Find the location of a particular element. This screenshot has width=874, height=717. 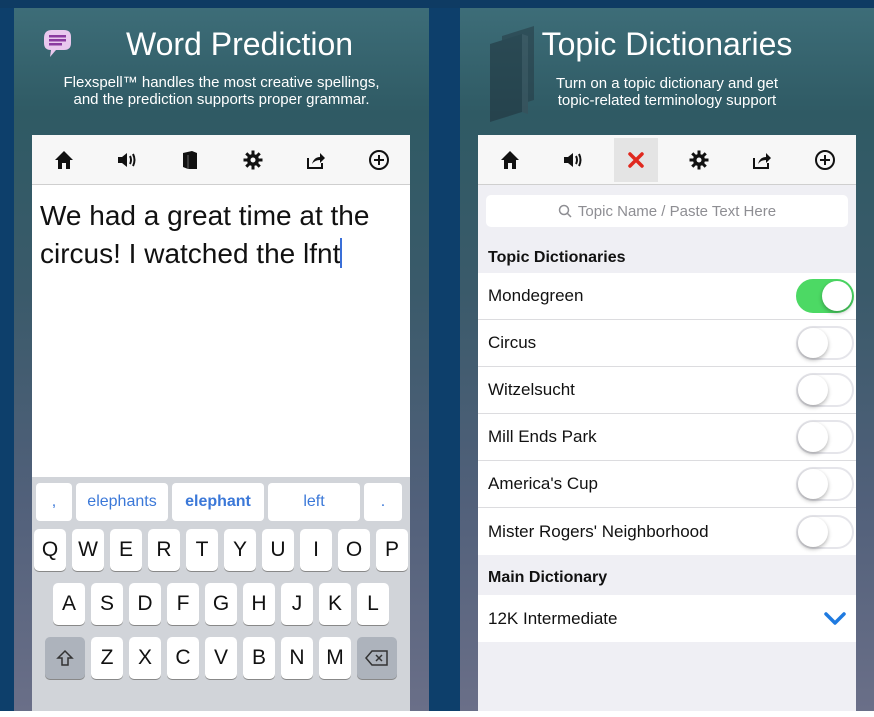

list-item: America's Cup is located at coordinates (667, 484).